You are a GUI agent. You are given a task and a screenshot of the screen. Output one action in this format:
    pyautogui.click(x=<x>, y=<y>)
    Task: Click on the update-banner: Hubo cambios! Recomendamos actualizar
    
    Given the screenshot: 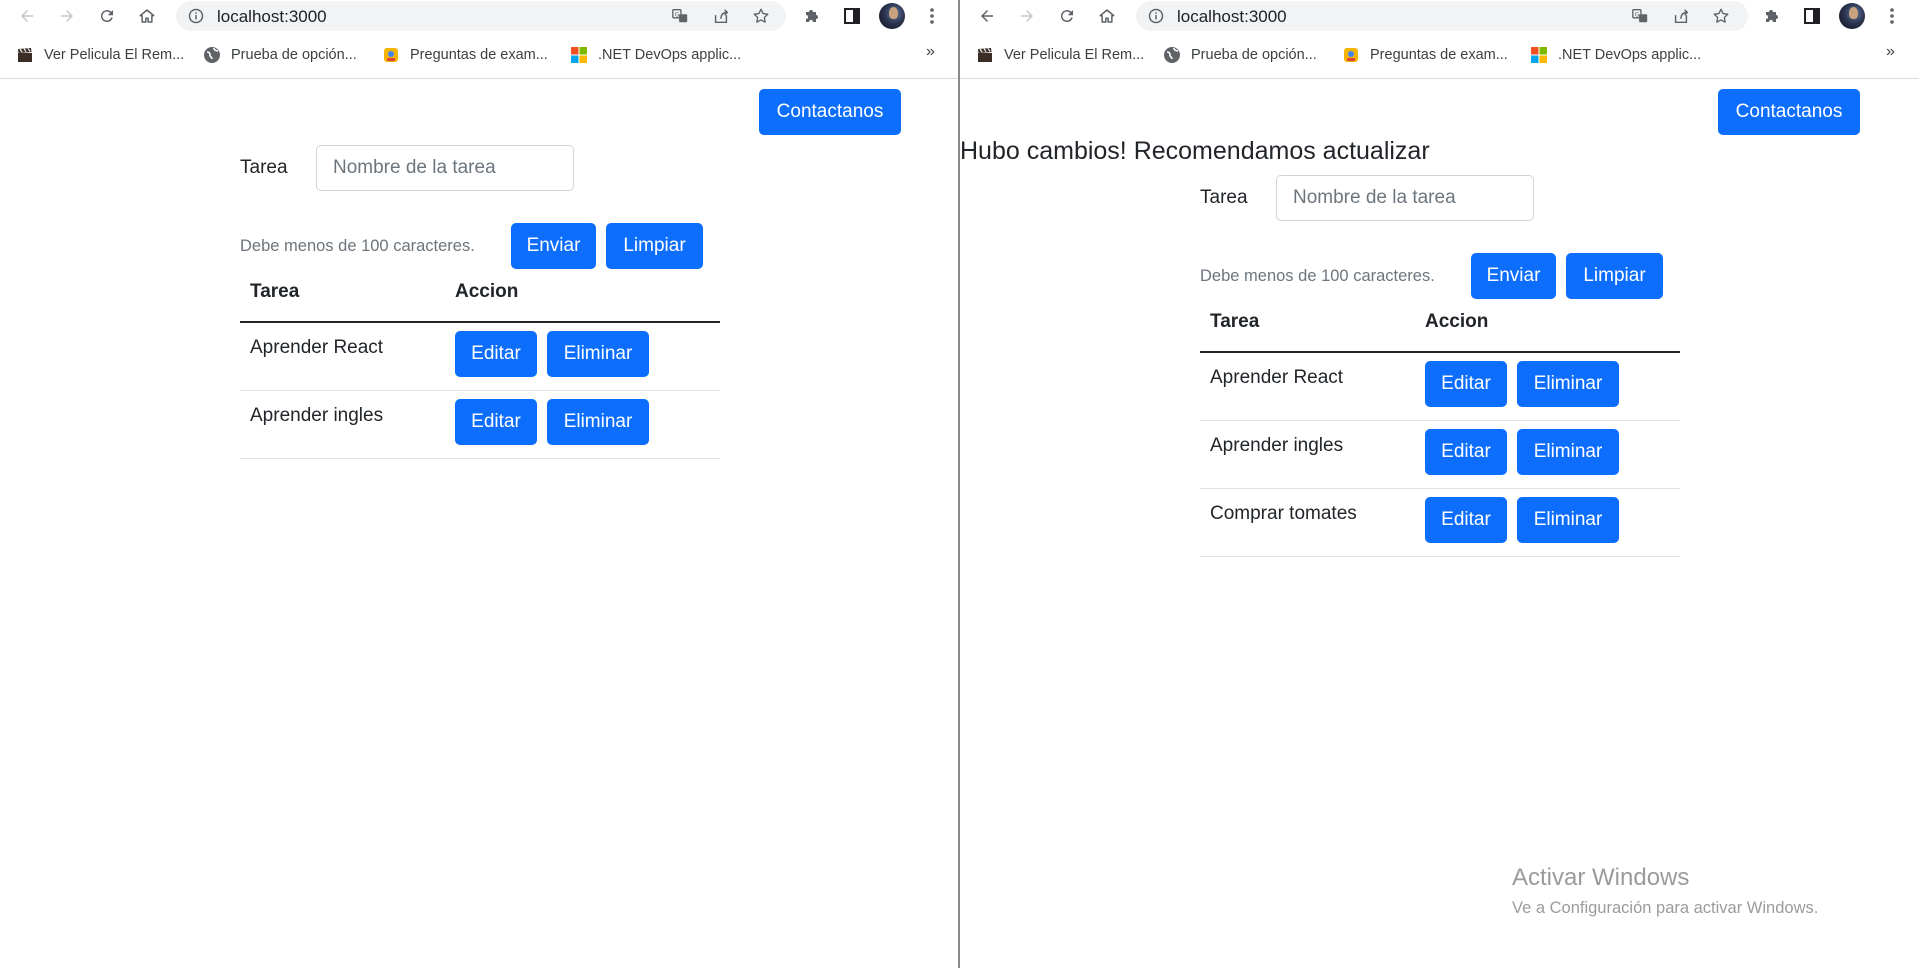 What is the action you would take?
    pyautogui.click(x=1195, y=151)
    